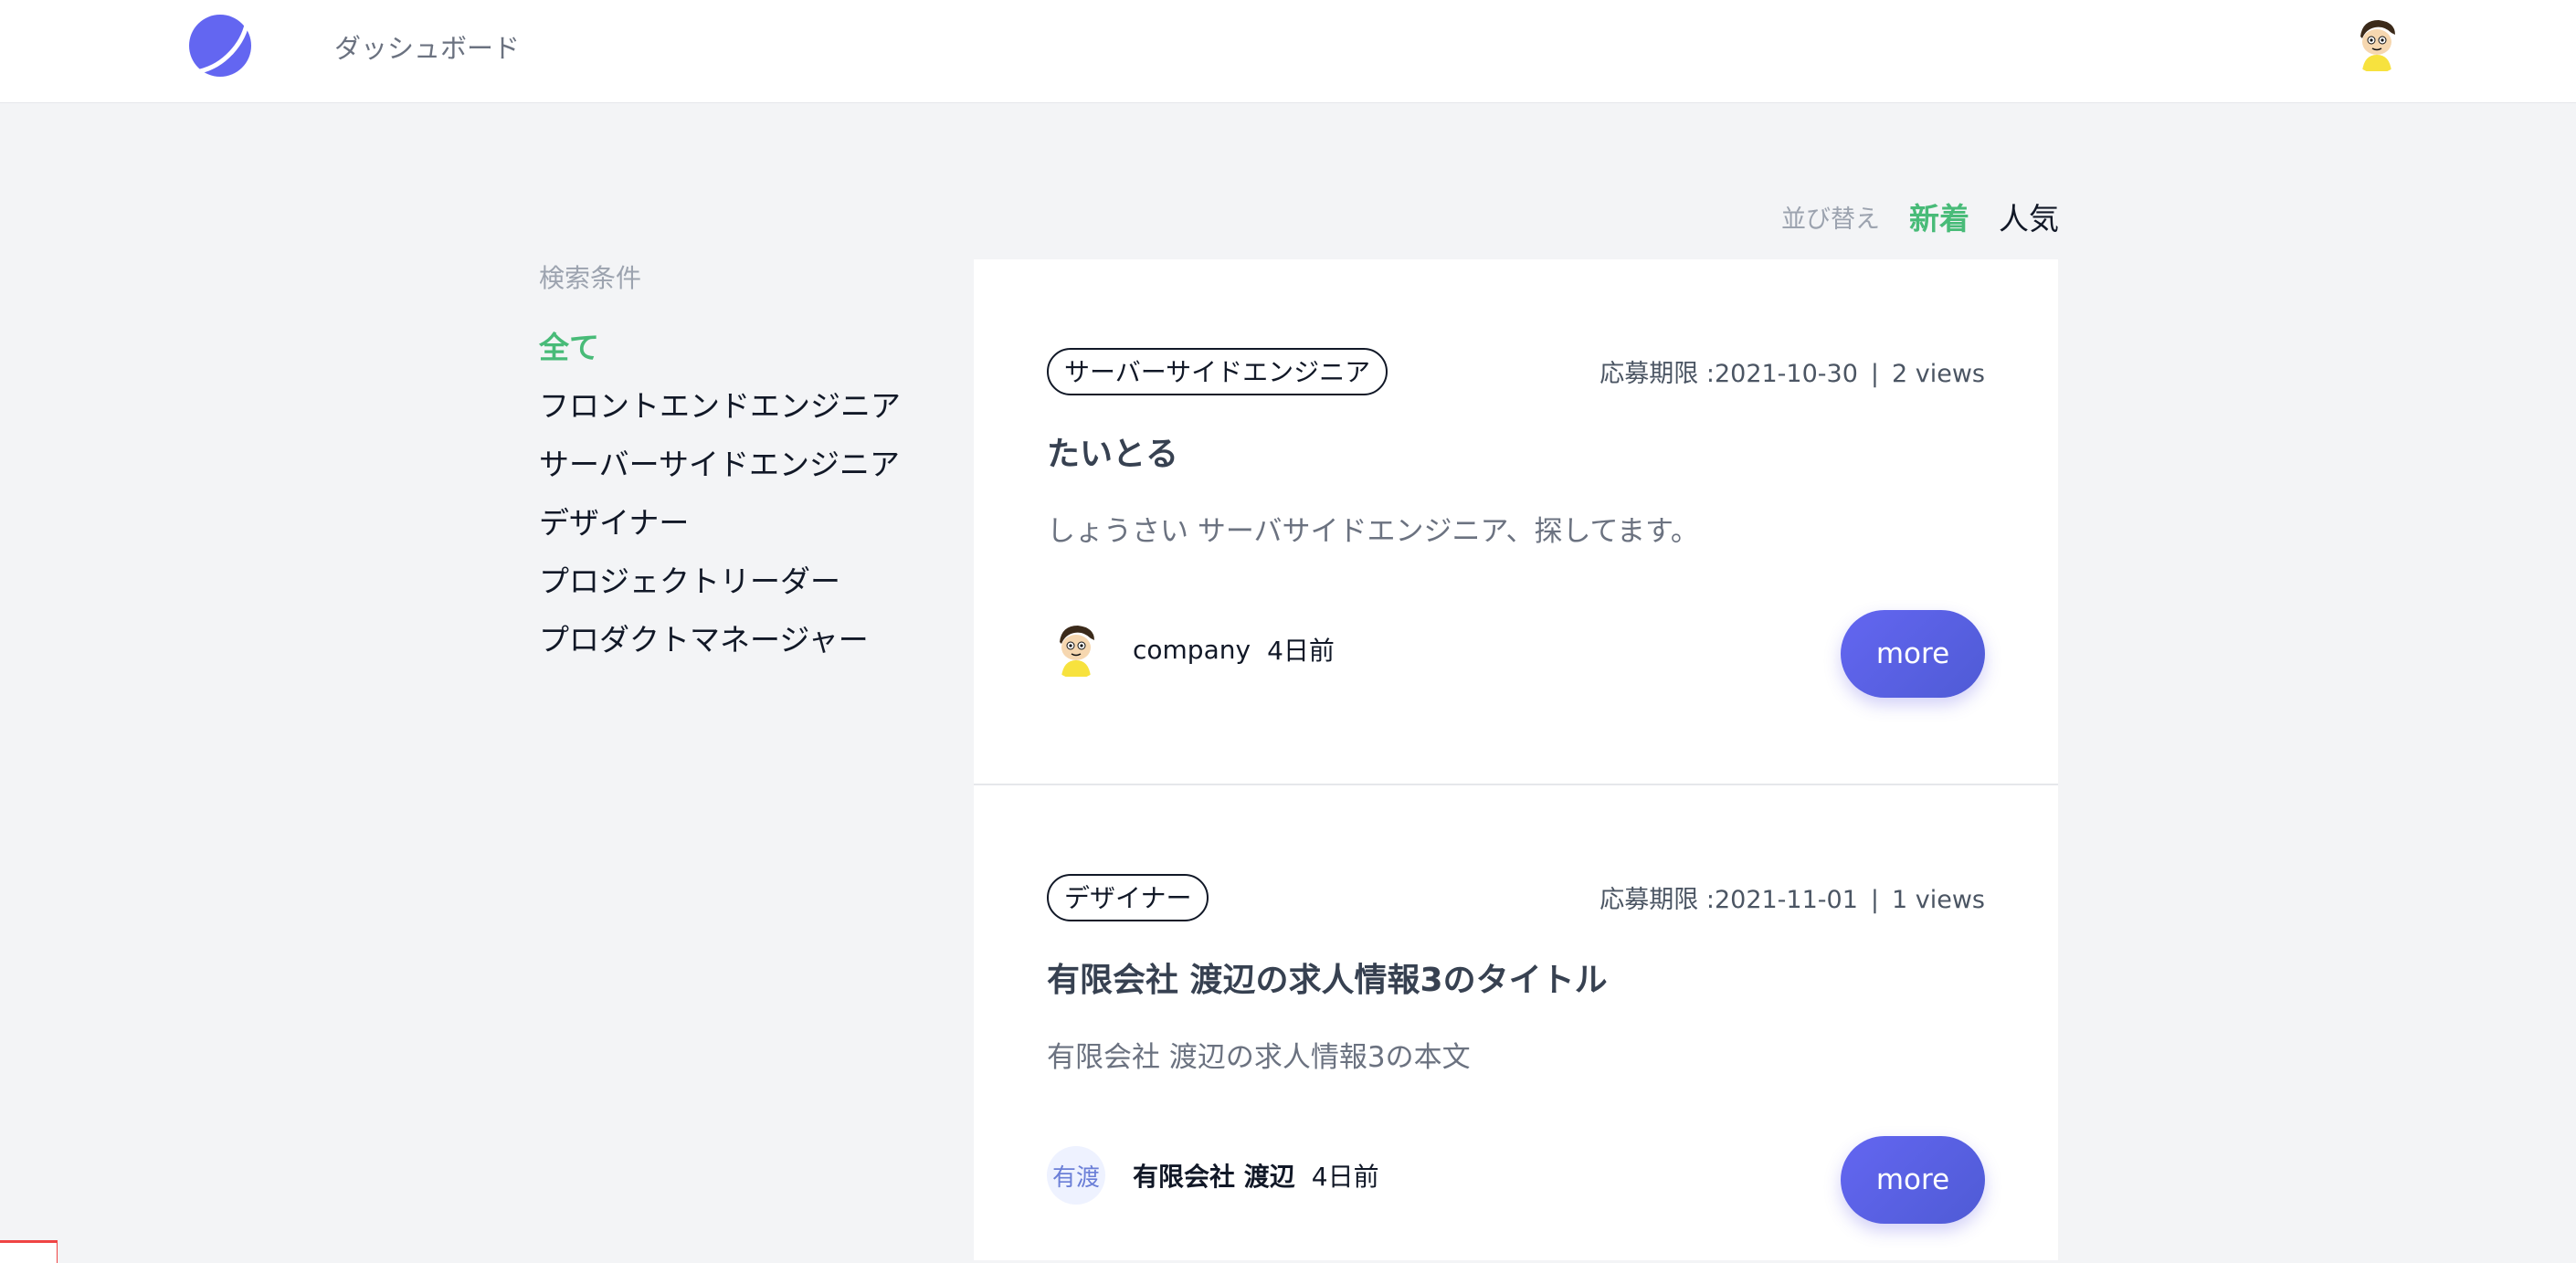  What do you see at coordinates (720, 348) in the screenshot?
I see `sidebar-item-all: 全て` at bounding box center [720, 348].